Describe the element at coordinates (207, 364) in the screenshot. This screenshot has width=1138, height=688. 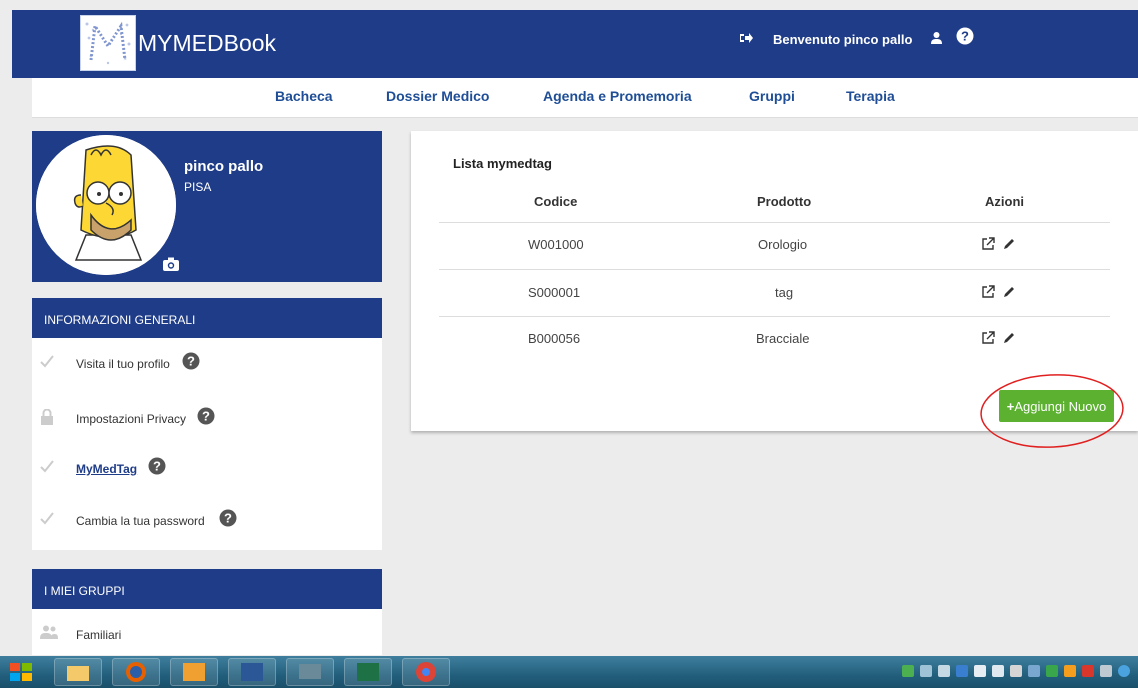
I see `menu-item-visita-profilo: Visita il tuo profilo ?` at that location.